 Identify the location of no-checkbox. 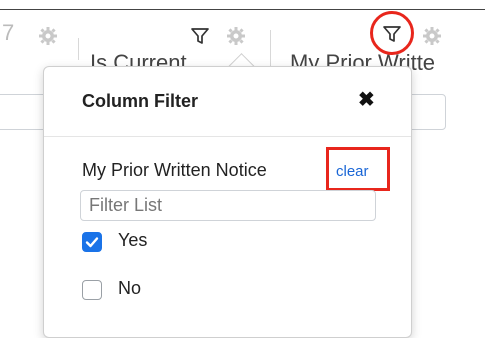
(92, 290).